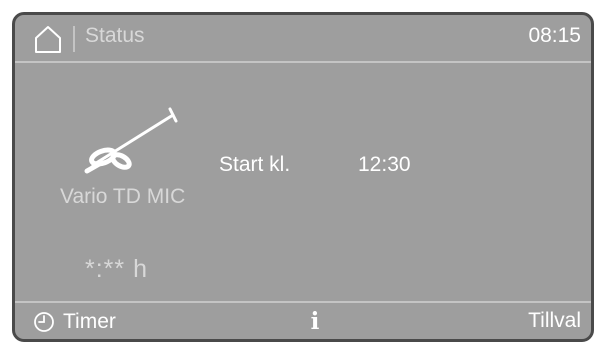  I want to click on remaining-time: *:** h, so click(116, 269).